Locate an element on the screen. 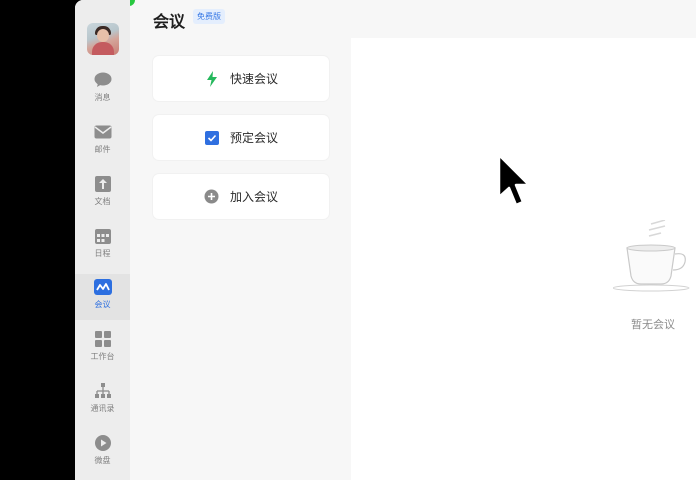 The height and width of the screenshot is (480, 696). sidebar-item-messages: 消息 is located at coordinates (102, 90).